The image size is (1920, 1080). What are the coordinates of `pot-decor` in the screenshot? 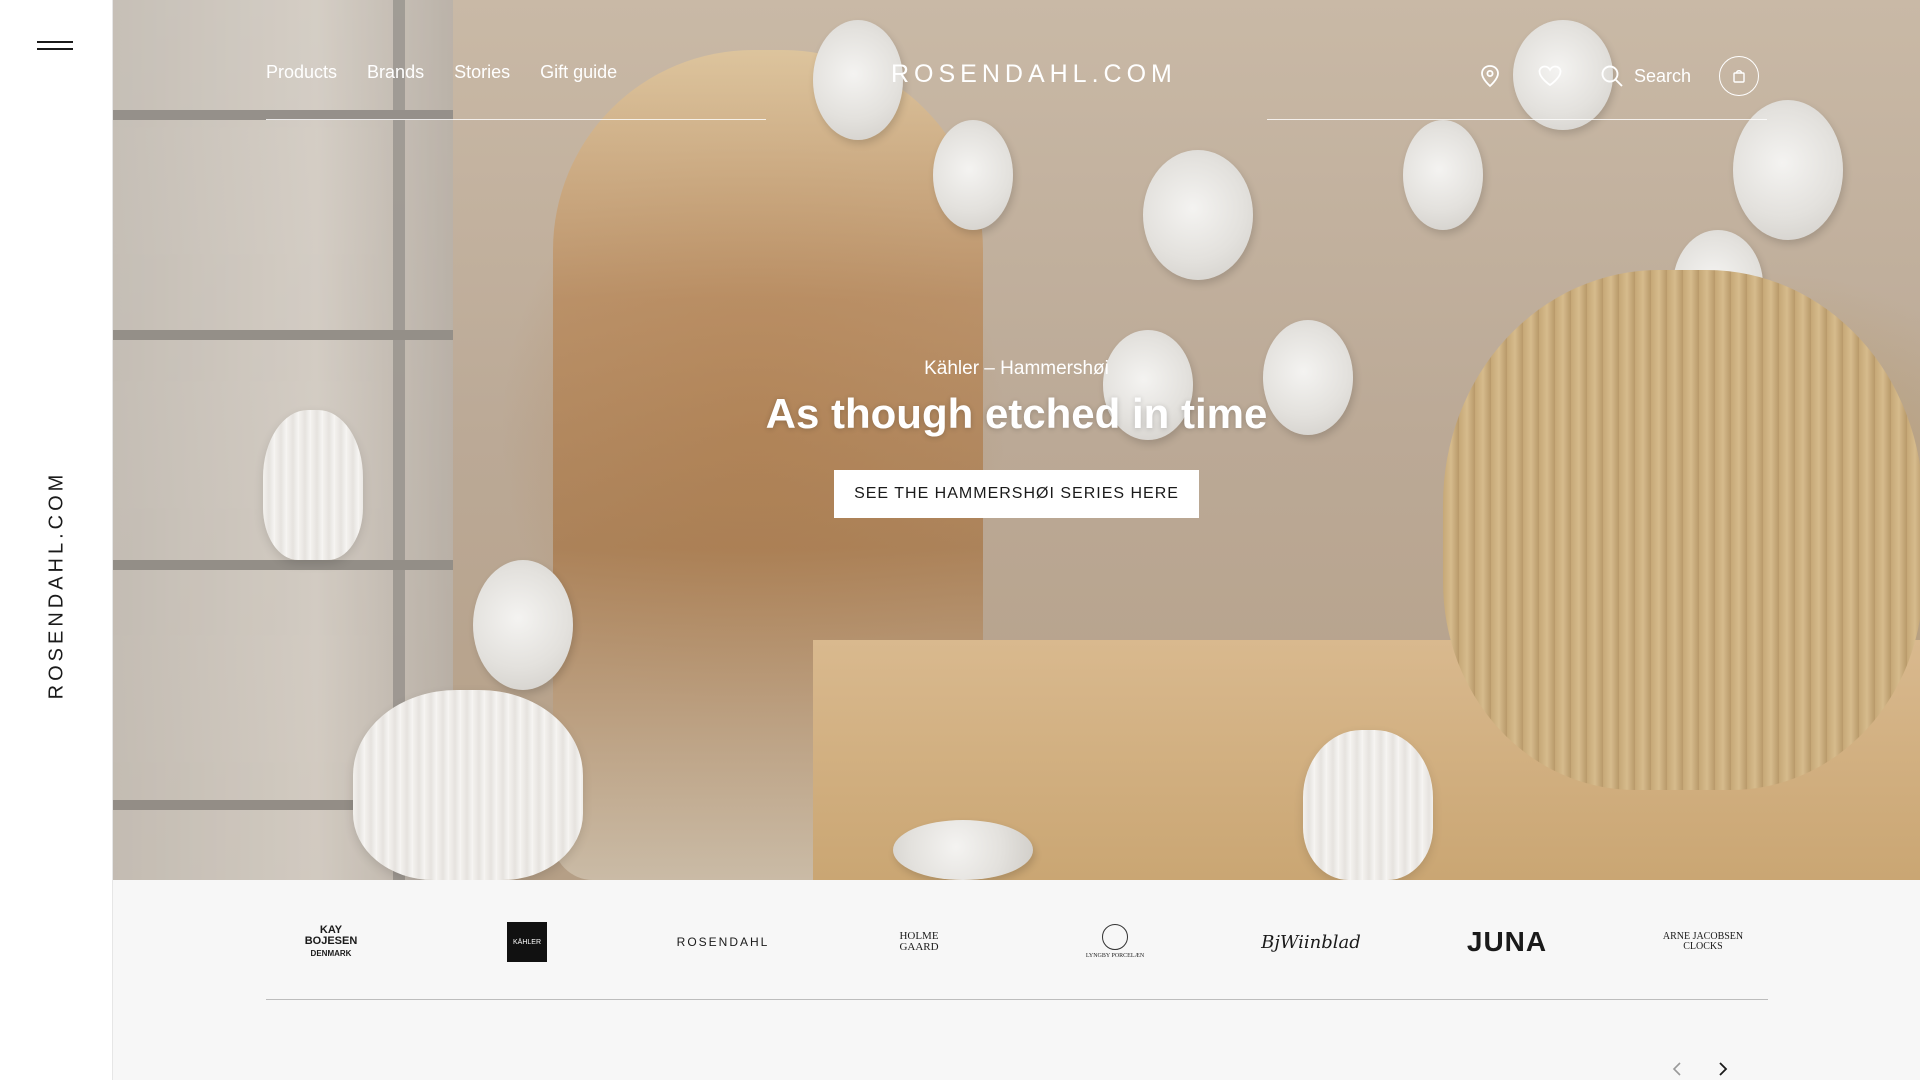 It's located at (1681, 530).